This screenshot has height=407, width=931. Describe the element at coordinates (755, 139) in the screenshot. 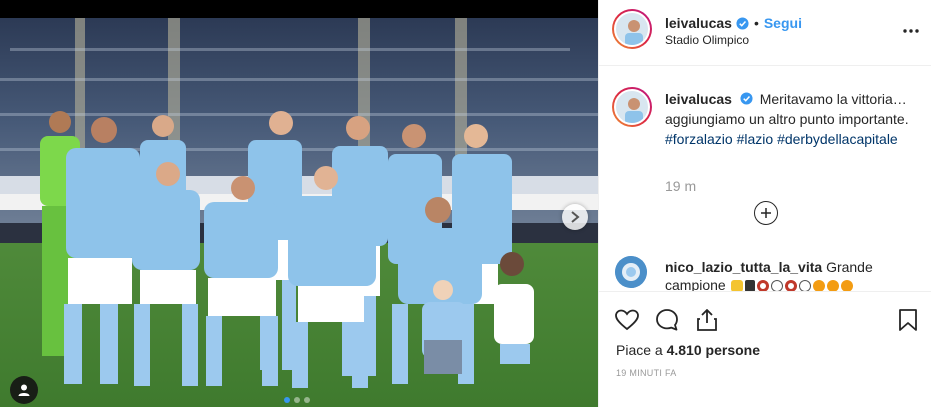

I see `hashtag-link: #lazio` at that location.